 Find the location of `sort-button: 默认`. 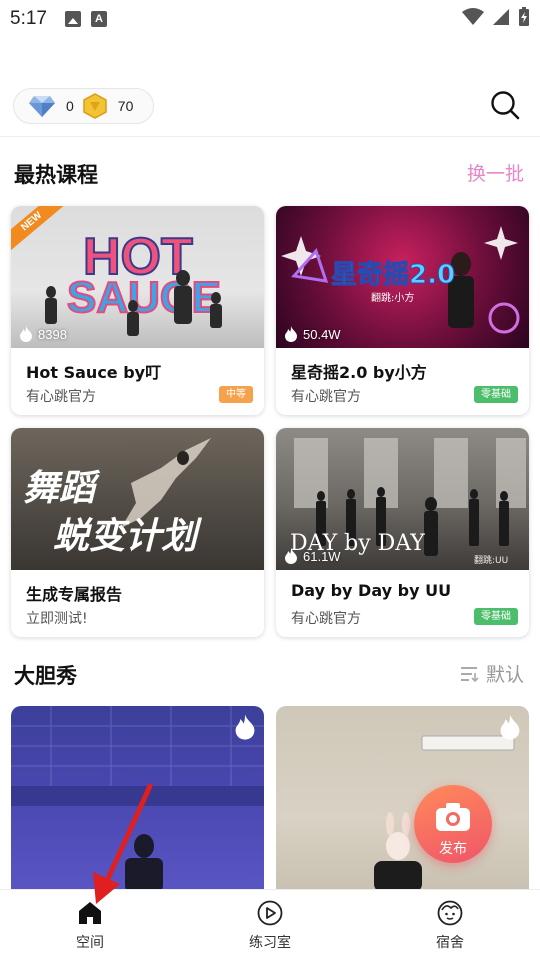

sort-button: 默认 is located at coordinates (492, 673).